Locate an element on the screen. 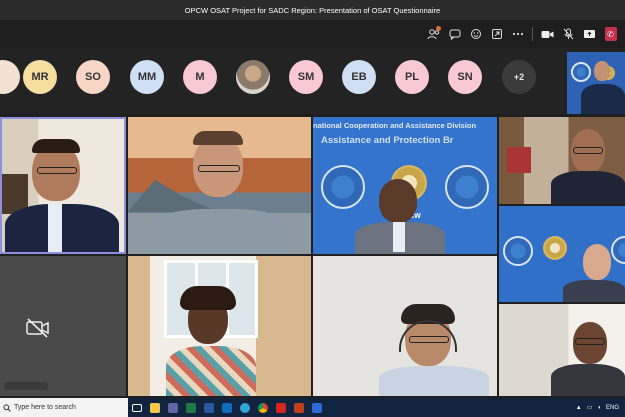 The width and height of the screenshot is (625, 417). leave-button: ✆ is located at coordinates (610, 34).